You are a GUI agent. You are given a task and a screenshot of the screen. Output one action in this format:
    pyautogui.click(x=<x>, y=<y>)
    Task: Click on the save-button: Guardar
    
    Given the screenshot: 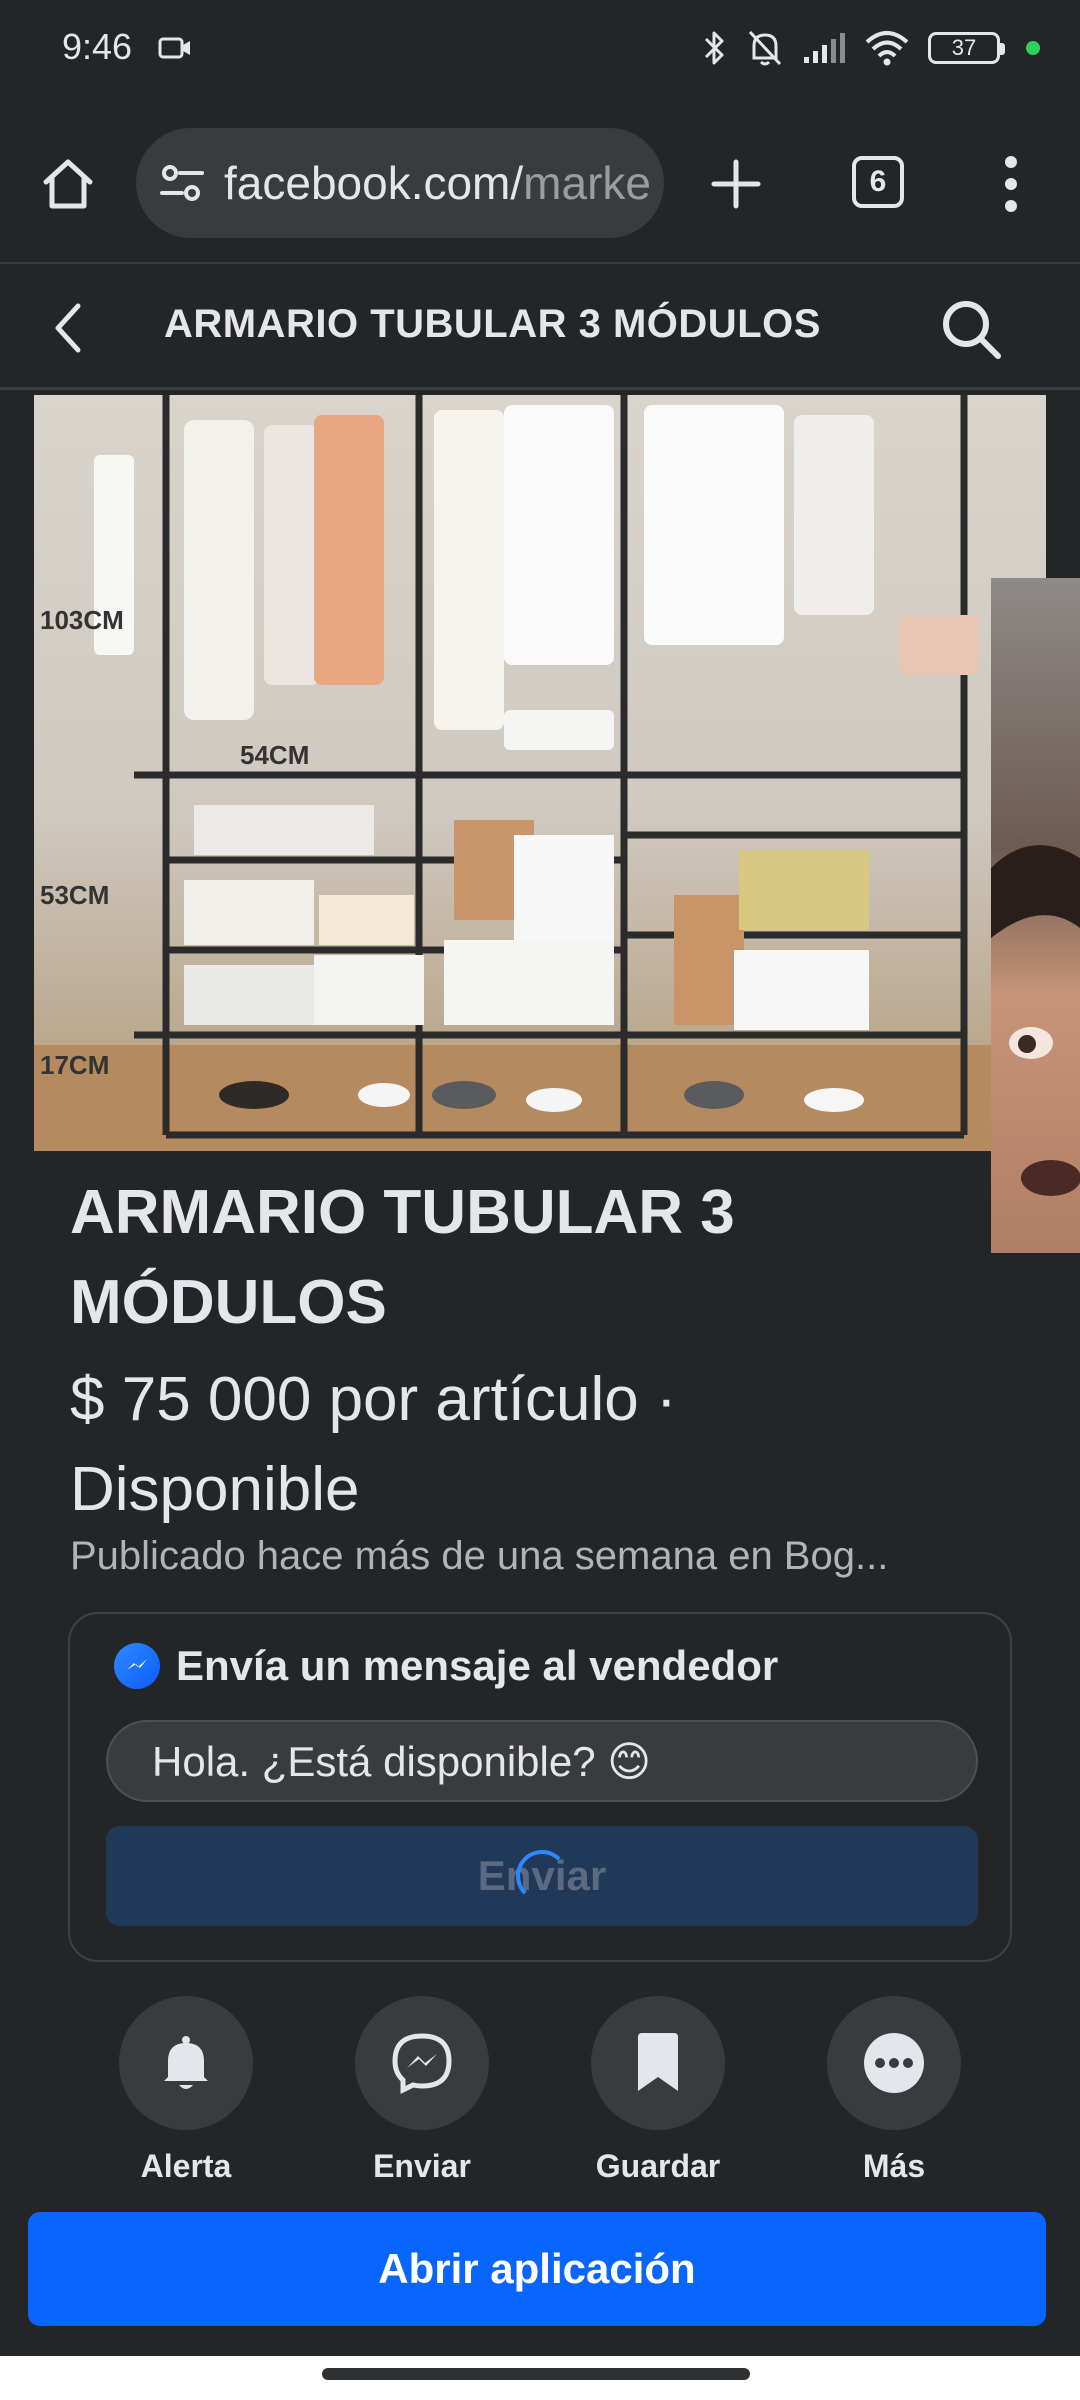 What is the action you would take?
    pyautogui.click(x=658, y=2091)
    